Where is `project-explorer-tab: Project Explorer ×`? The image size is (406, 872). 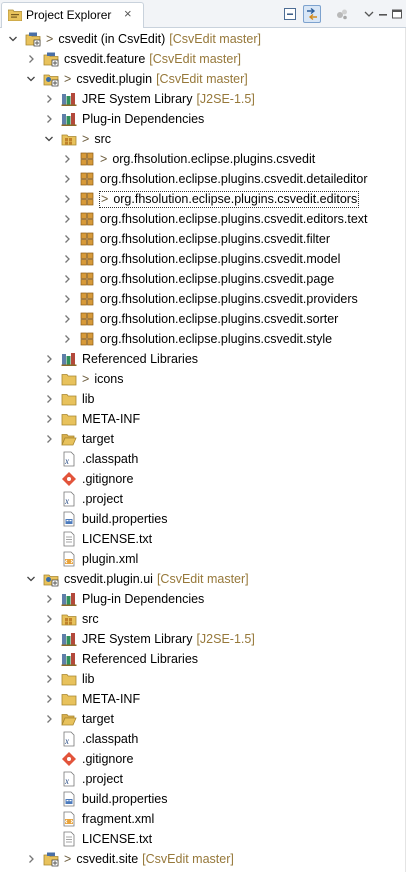
project-explorer-tab: Project Explorer × is located at coordinates (72, 15).